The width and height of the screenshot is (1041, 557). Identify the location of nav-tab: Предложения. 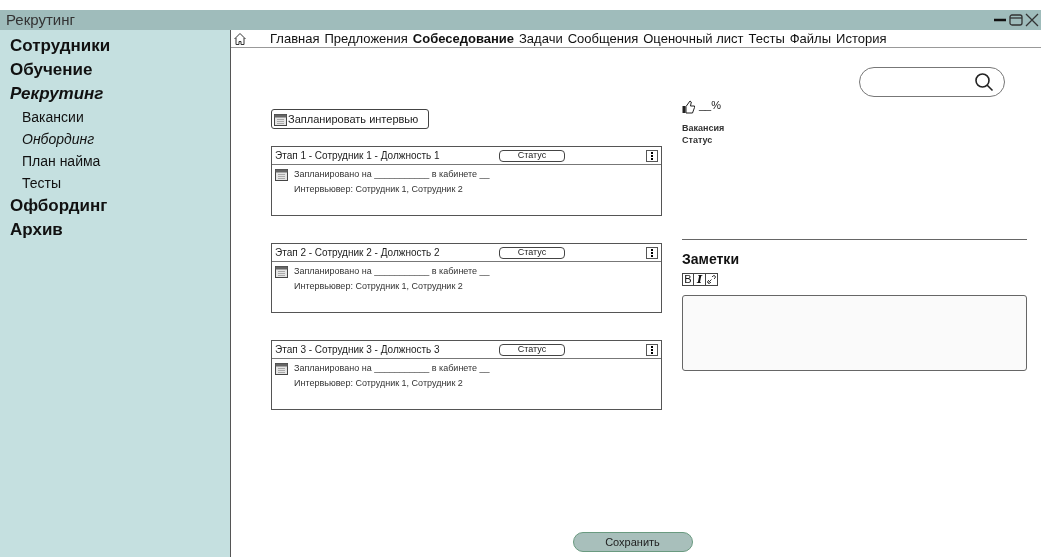
(366, 38).